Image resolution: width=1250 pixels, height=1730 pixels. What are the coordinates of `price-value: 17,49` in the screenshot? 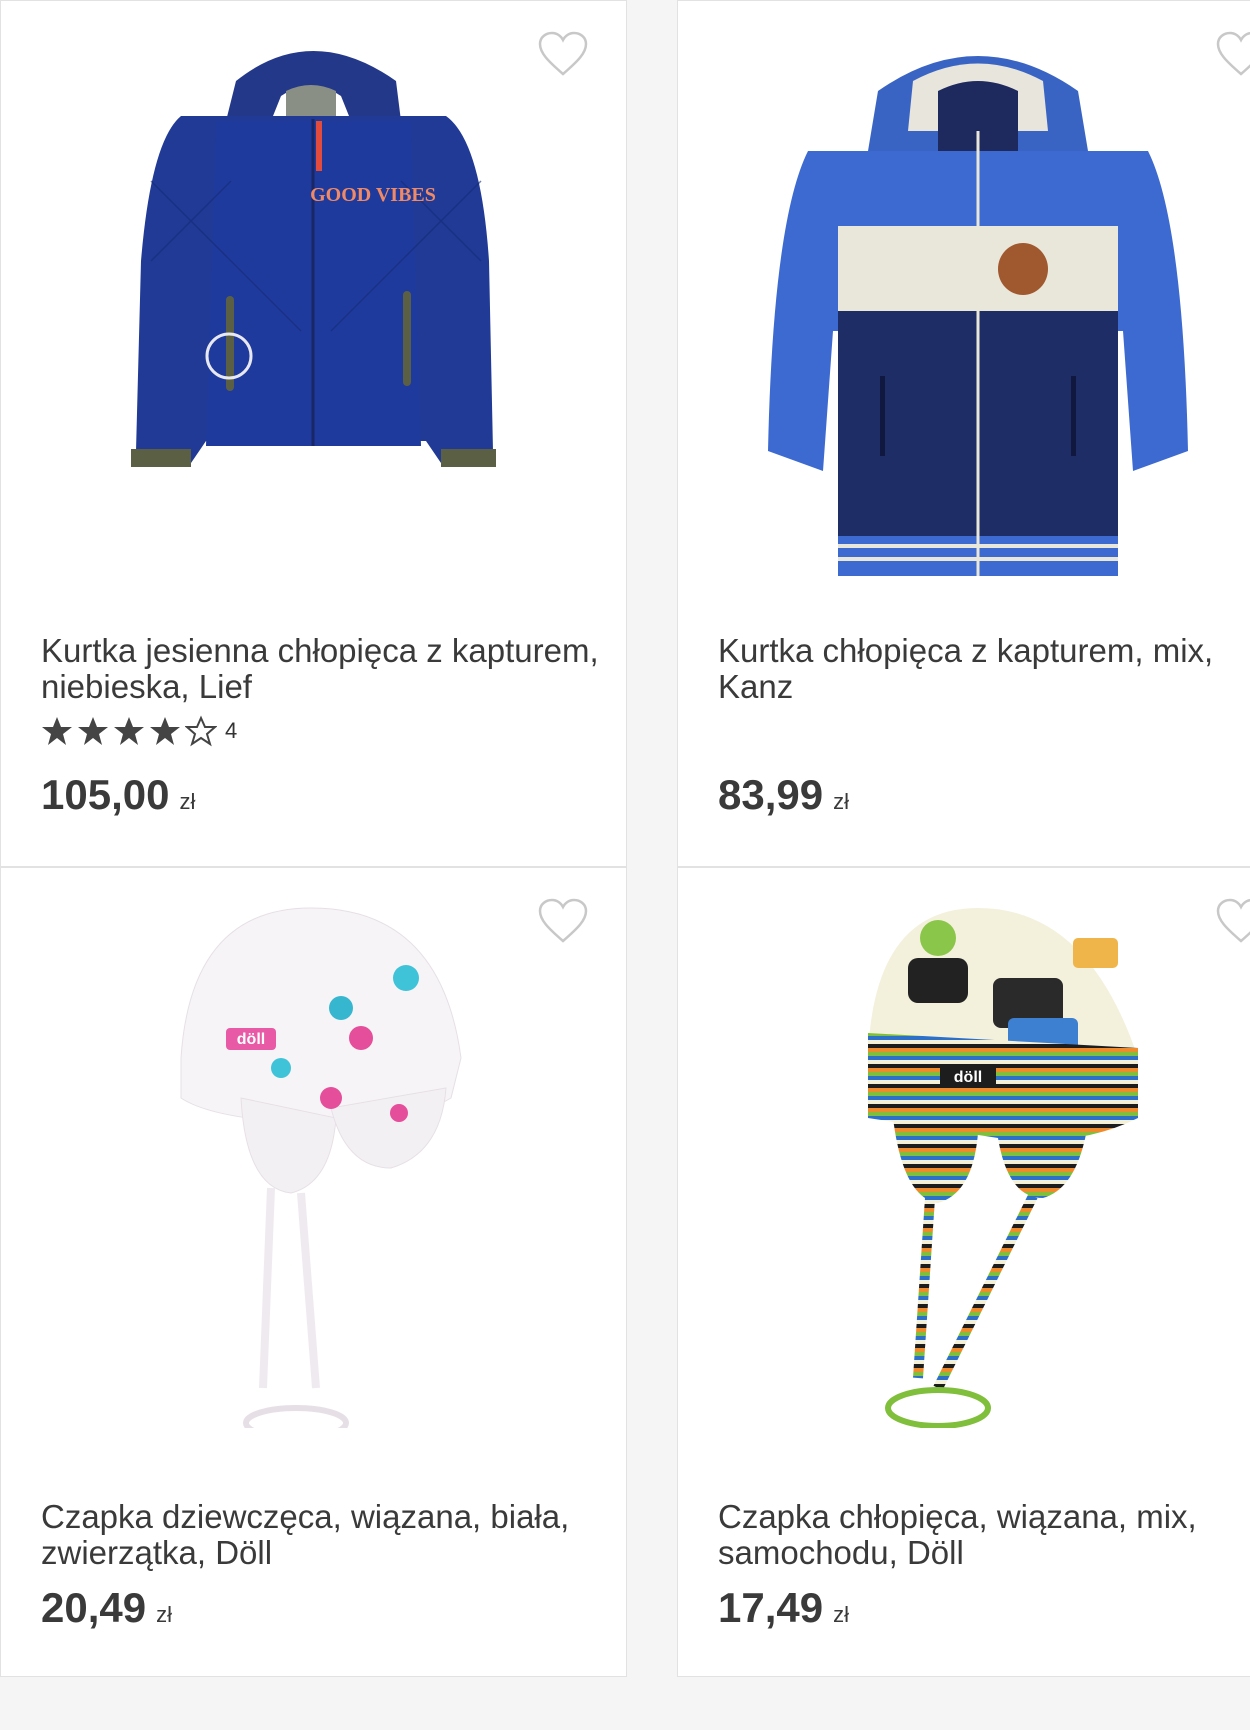 It's located at (771, 1607).